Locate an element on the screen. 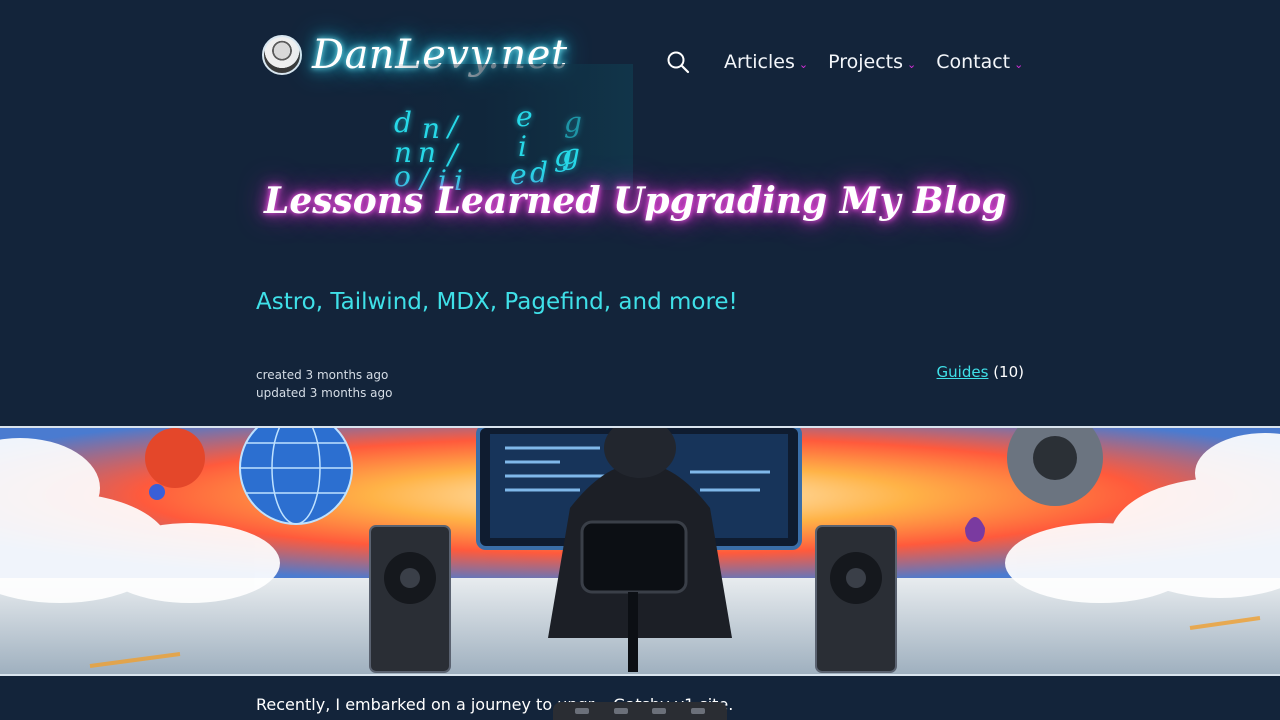 The image size is (1280, 720). post-category: Guides (10) is located at coordinates (980, 372).